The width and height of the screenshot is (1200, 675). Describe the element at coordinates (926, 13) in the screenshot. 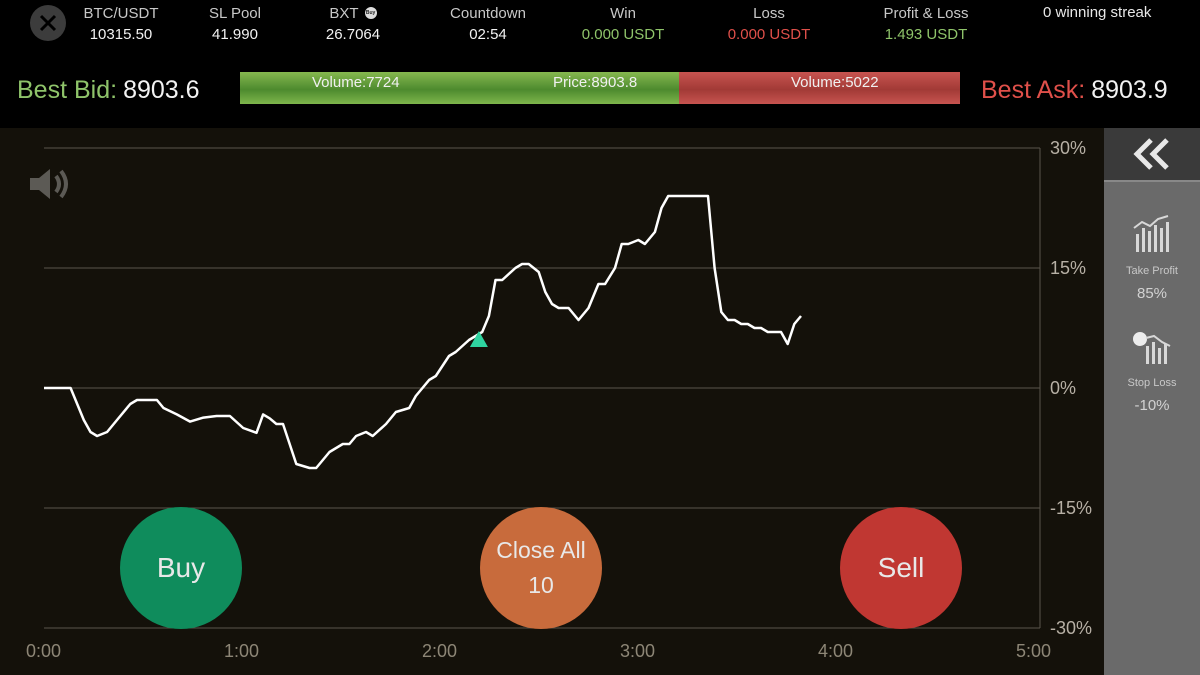

I see `stat-label: Profit & Loss` at that location.